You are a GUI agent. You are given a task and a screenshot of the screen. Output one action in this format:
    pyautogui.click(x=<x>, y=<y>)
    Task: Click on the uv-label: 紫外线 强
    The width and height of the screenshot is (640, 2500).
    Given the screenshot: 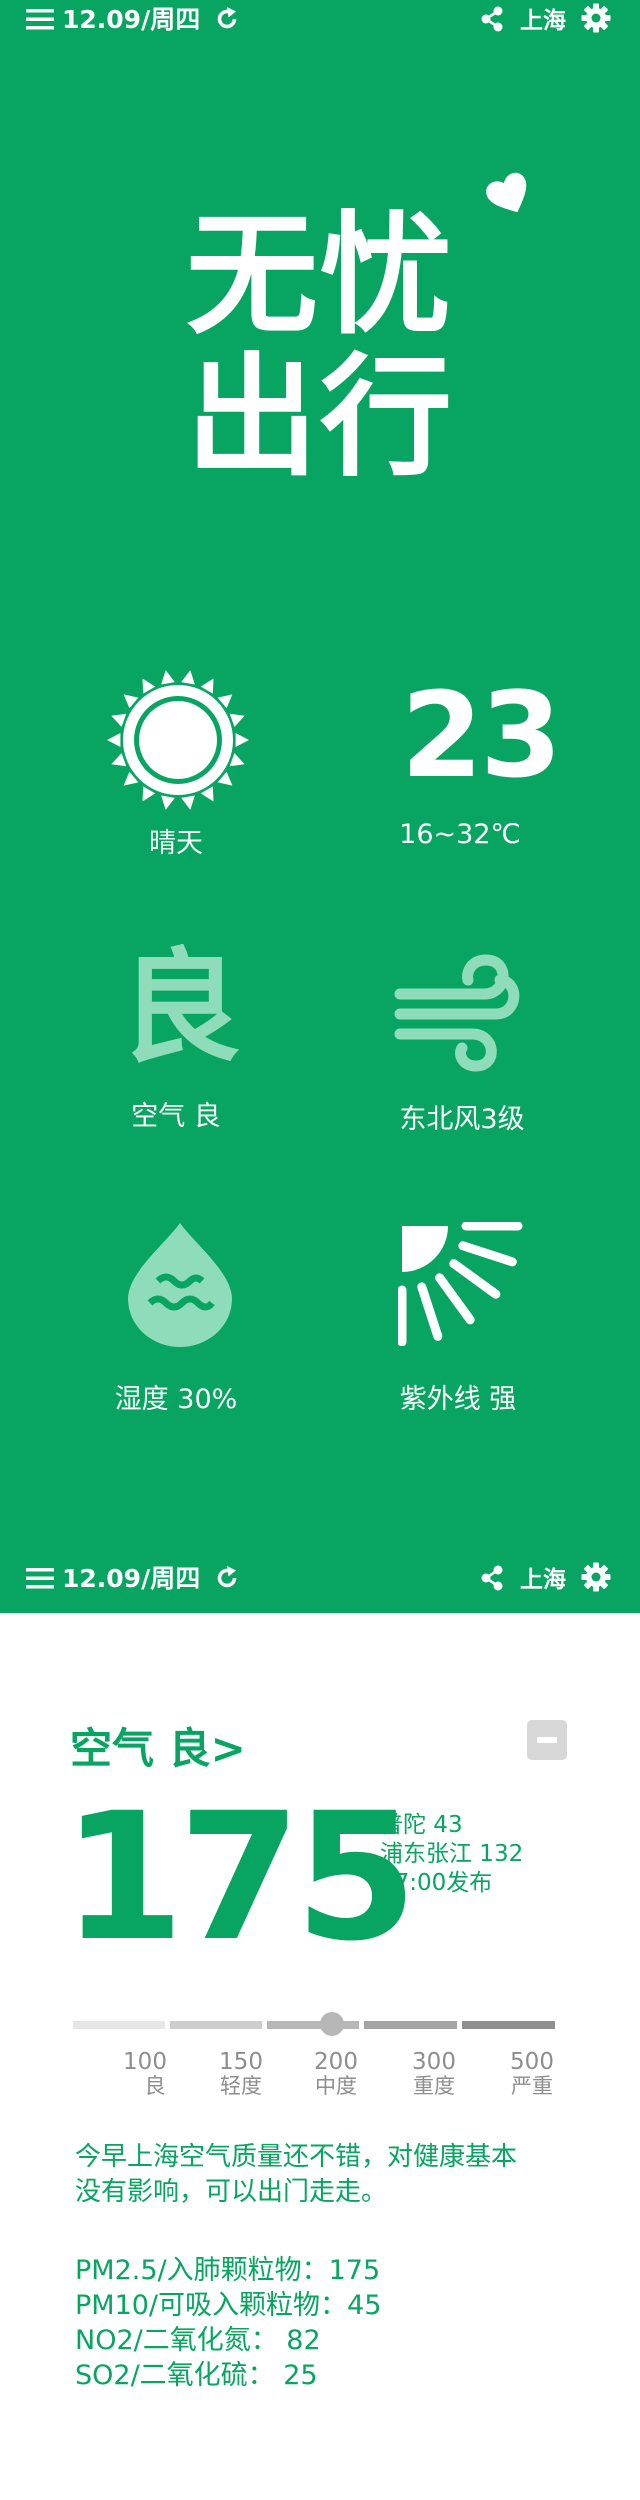 What is the action you would take?
    pyautogui.click(x=458, y=1399)
    